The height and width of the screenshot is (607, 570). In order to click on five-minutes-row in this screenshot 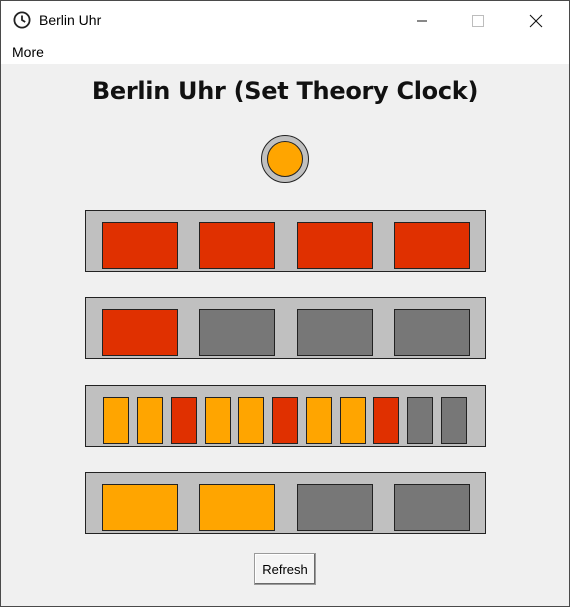, I will do `click(285, 416)`.